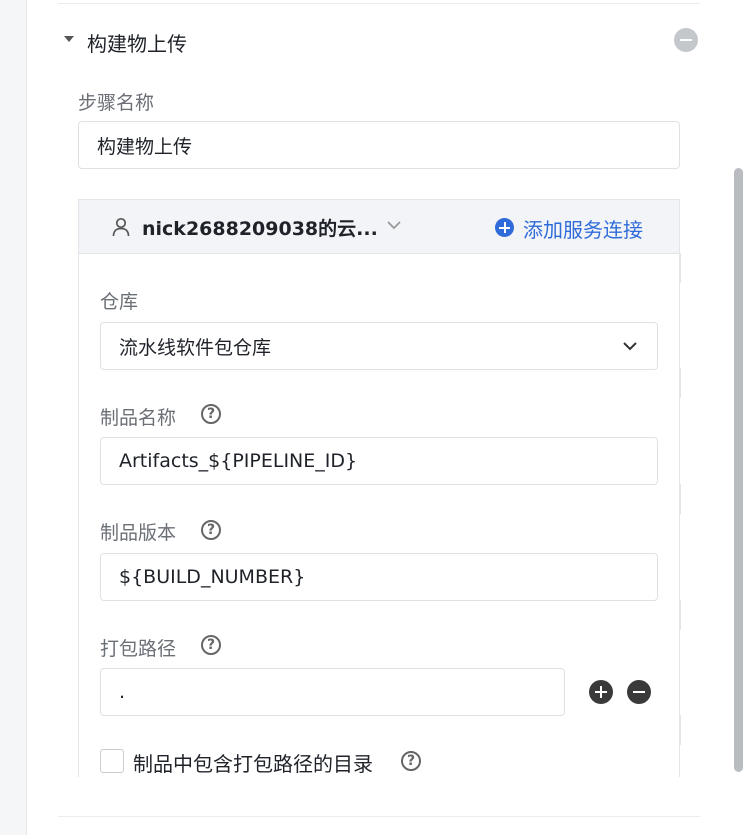  Describe the element at coordinates (738, 470) in the screenshot. I see `scrollbar-thumb` at that location.